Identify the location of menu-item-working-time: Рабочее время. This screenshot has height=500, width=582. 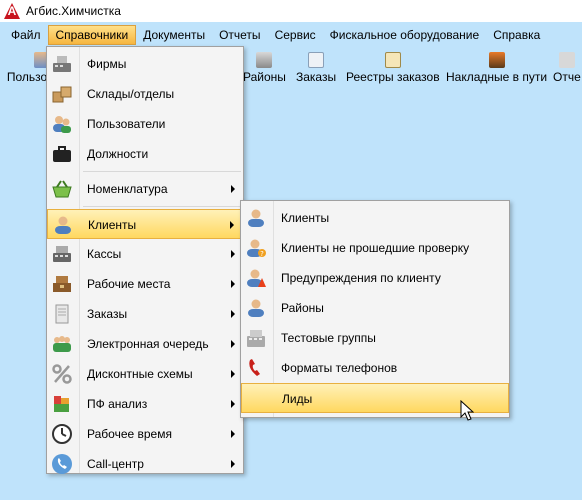
(145, 434).